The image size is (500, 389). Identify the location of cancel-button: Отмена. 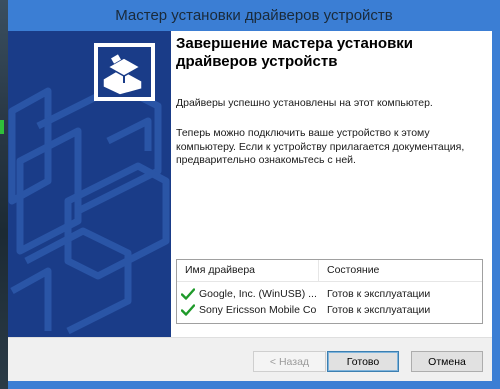
(447, 361).